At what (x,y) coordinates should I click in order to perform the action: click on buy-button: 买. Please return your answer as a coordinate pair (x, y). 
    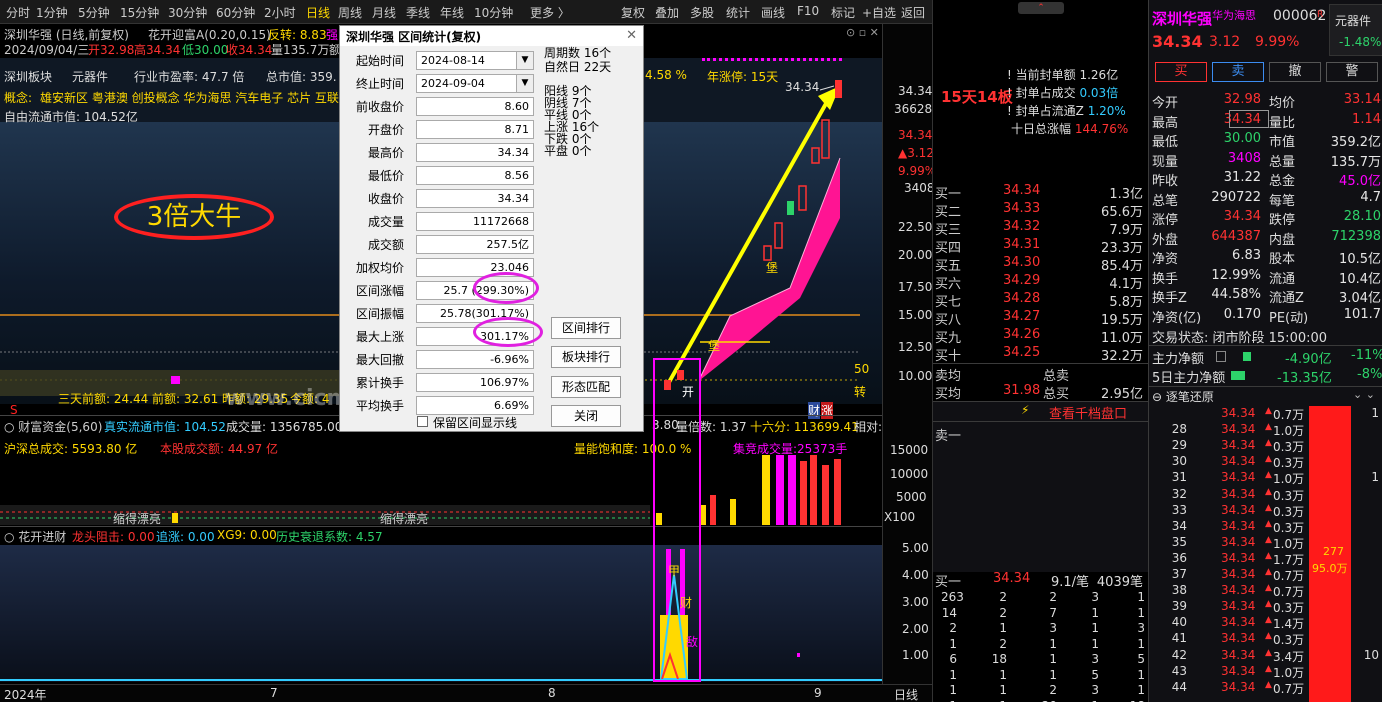
    Looking at the image, I should click on (1181, 72).